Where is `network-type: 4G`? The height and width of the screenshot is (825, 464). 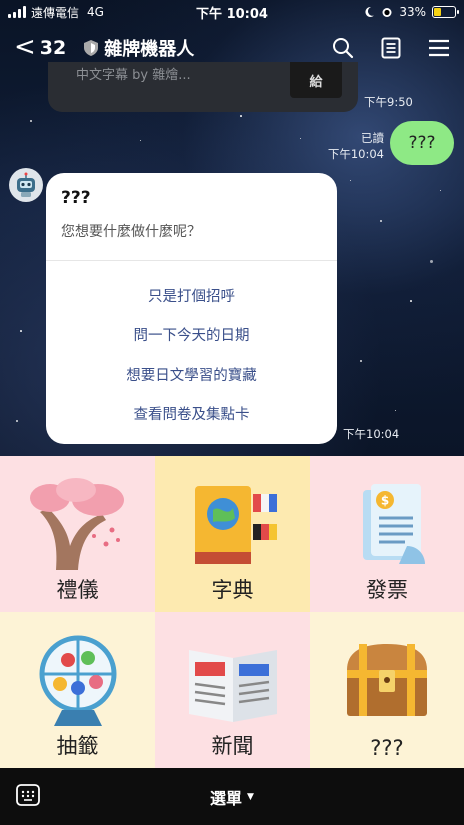 network-type: 4G is located at coordinates (95, 12).